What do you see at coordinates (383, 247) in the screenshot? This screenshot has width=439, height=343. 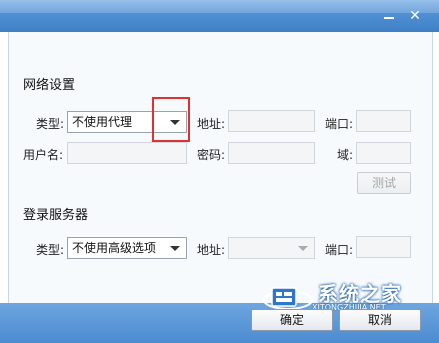 I see `server-port-field` at bounding box center [383, 247].